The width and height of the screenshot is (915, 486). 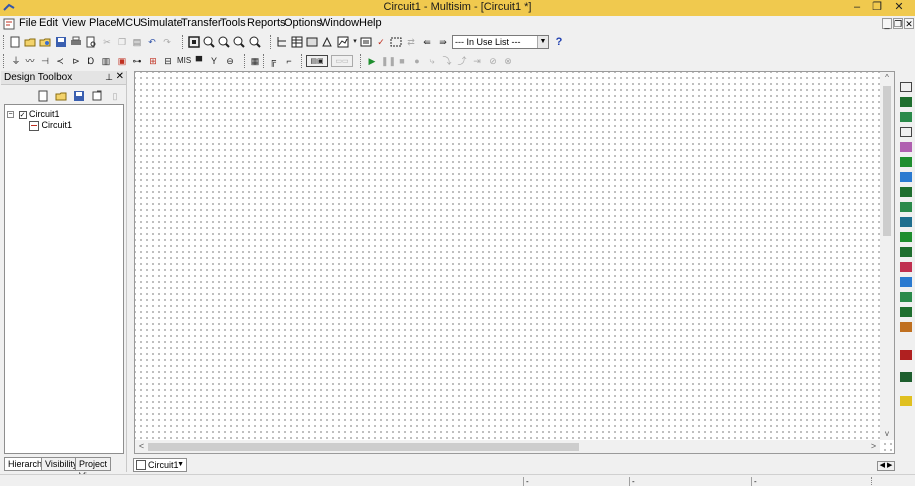 I want to click on menu-options: Options, so click(x=303, y=23).